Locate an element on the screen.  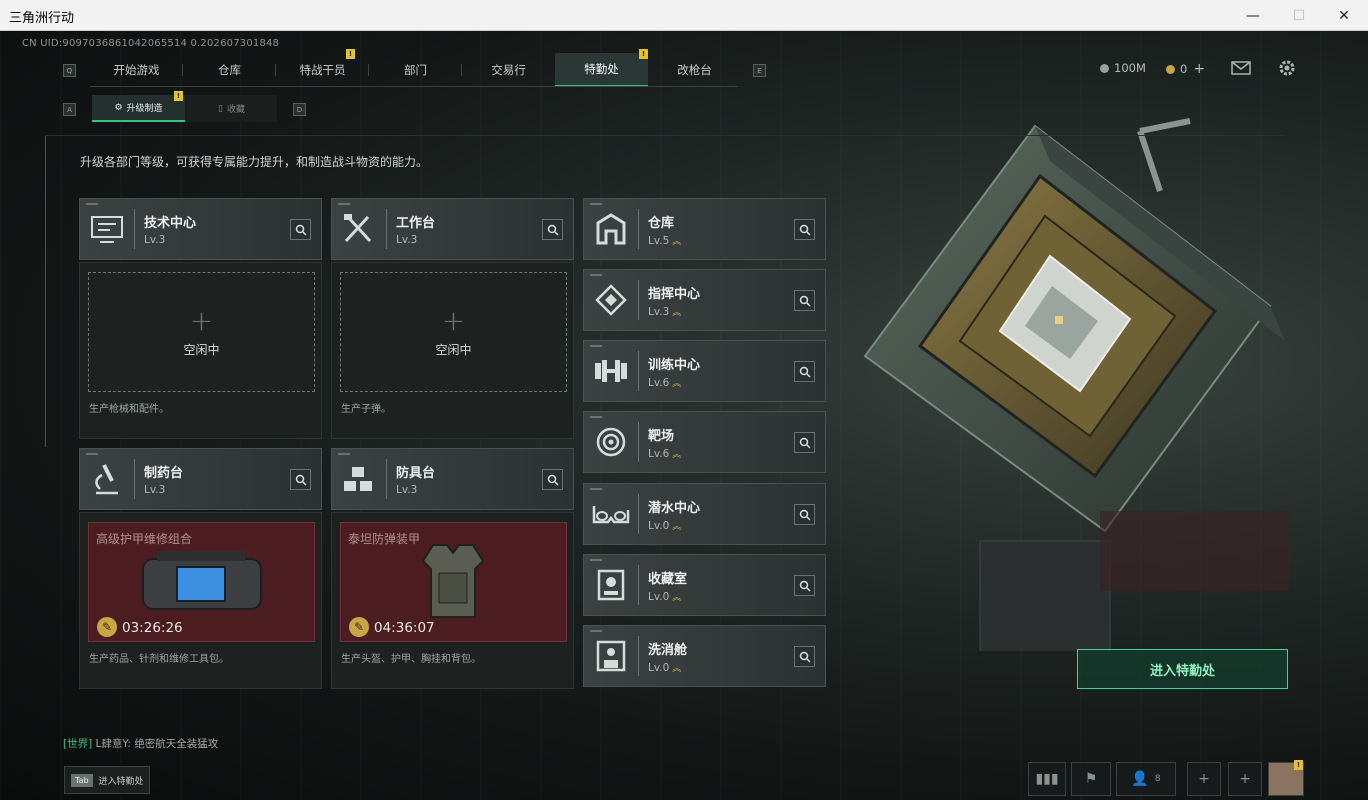
crafting-slot: 高级护甲维修组合 ✎ 03:26:26 is located at coordinates (201, 582).